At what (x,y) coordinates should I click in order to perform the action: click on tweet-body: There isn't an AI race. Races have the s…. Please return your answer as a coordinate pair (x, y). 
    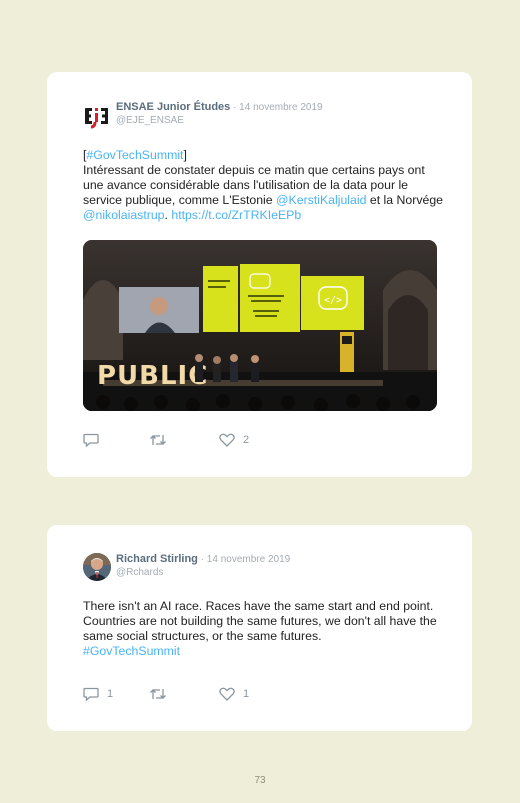
    Looking at the image, I should click on (260, 621).